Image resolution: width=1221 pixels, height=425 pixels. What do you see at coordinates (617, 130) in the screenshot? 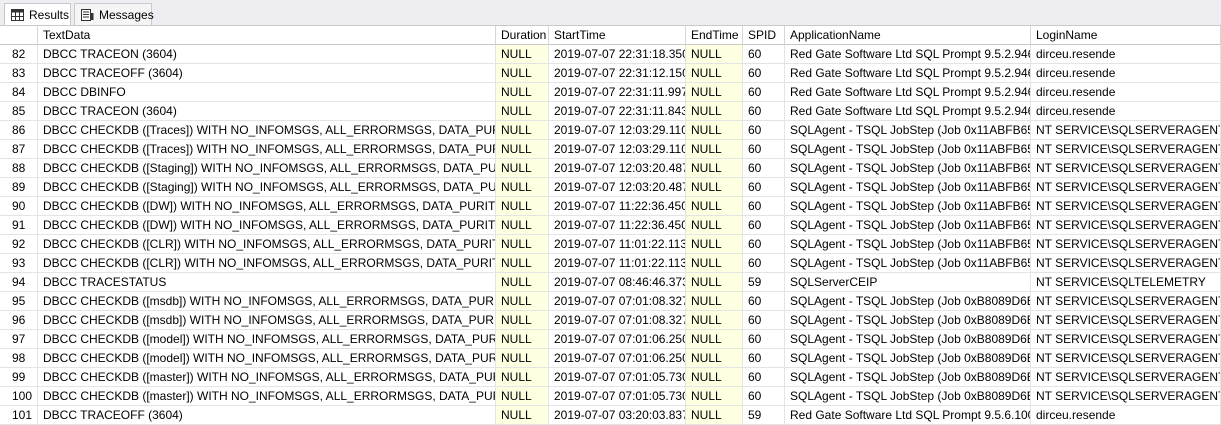
I see `cell-starttime: 2019-07-07 12:03:29.110` at bounding box center [617, 130].